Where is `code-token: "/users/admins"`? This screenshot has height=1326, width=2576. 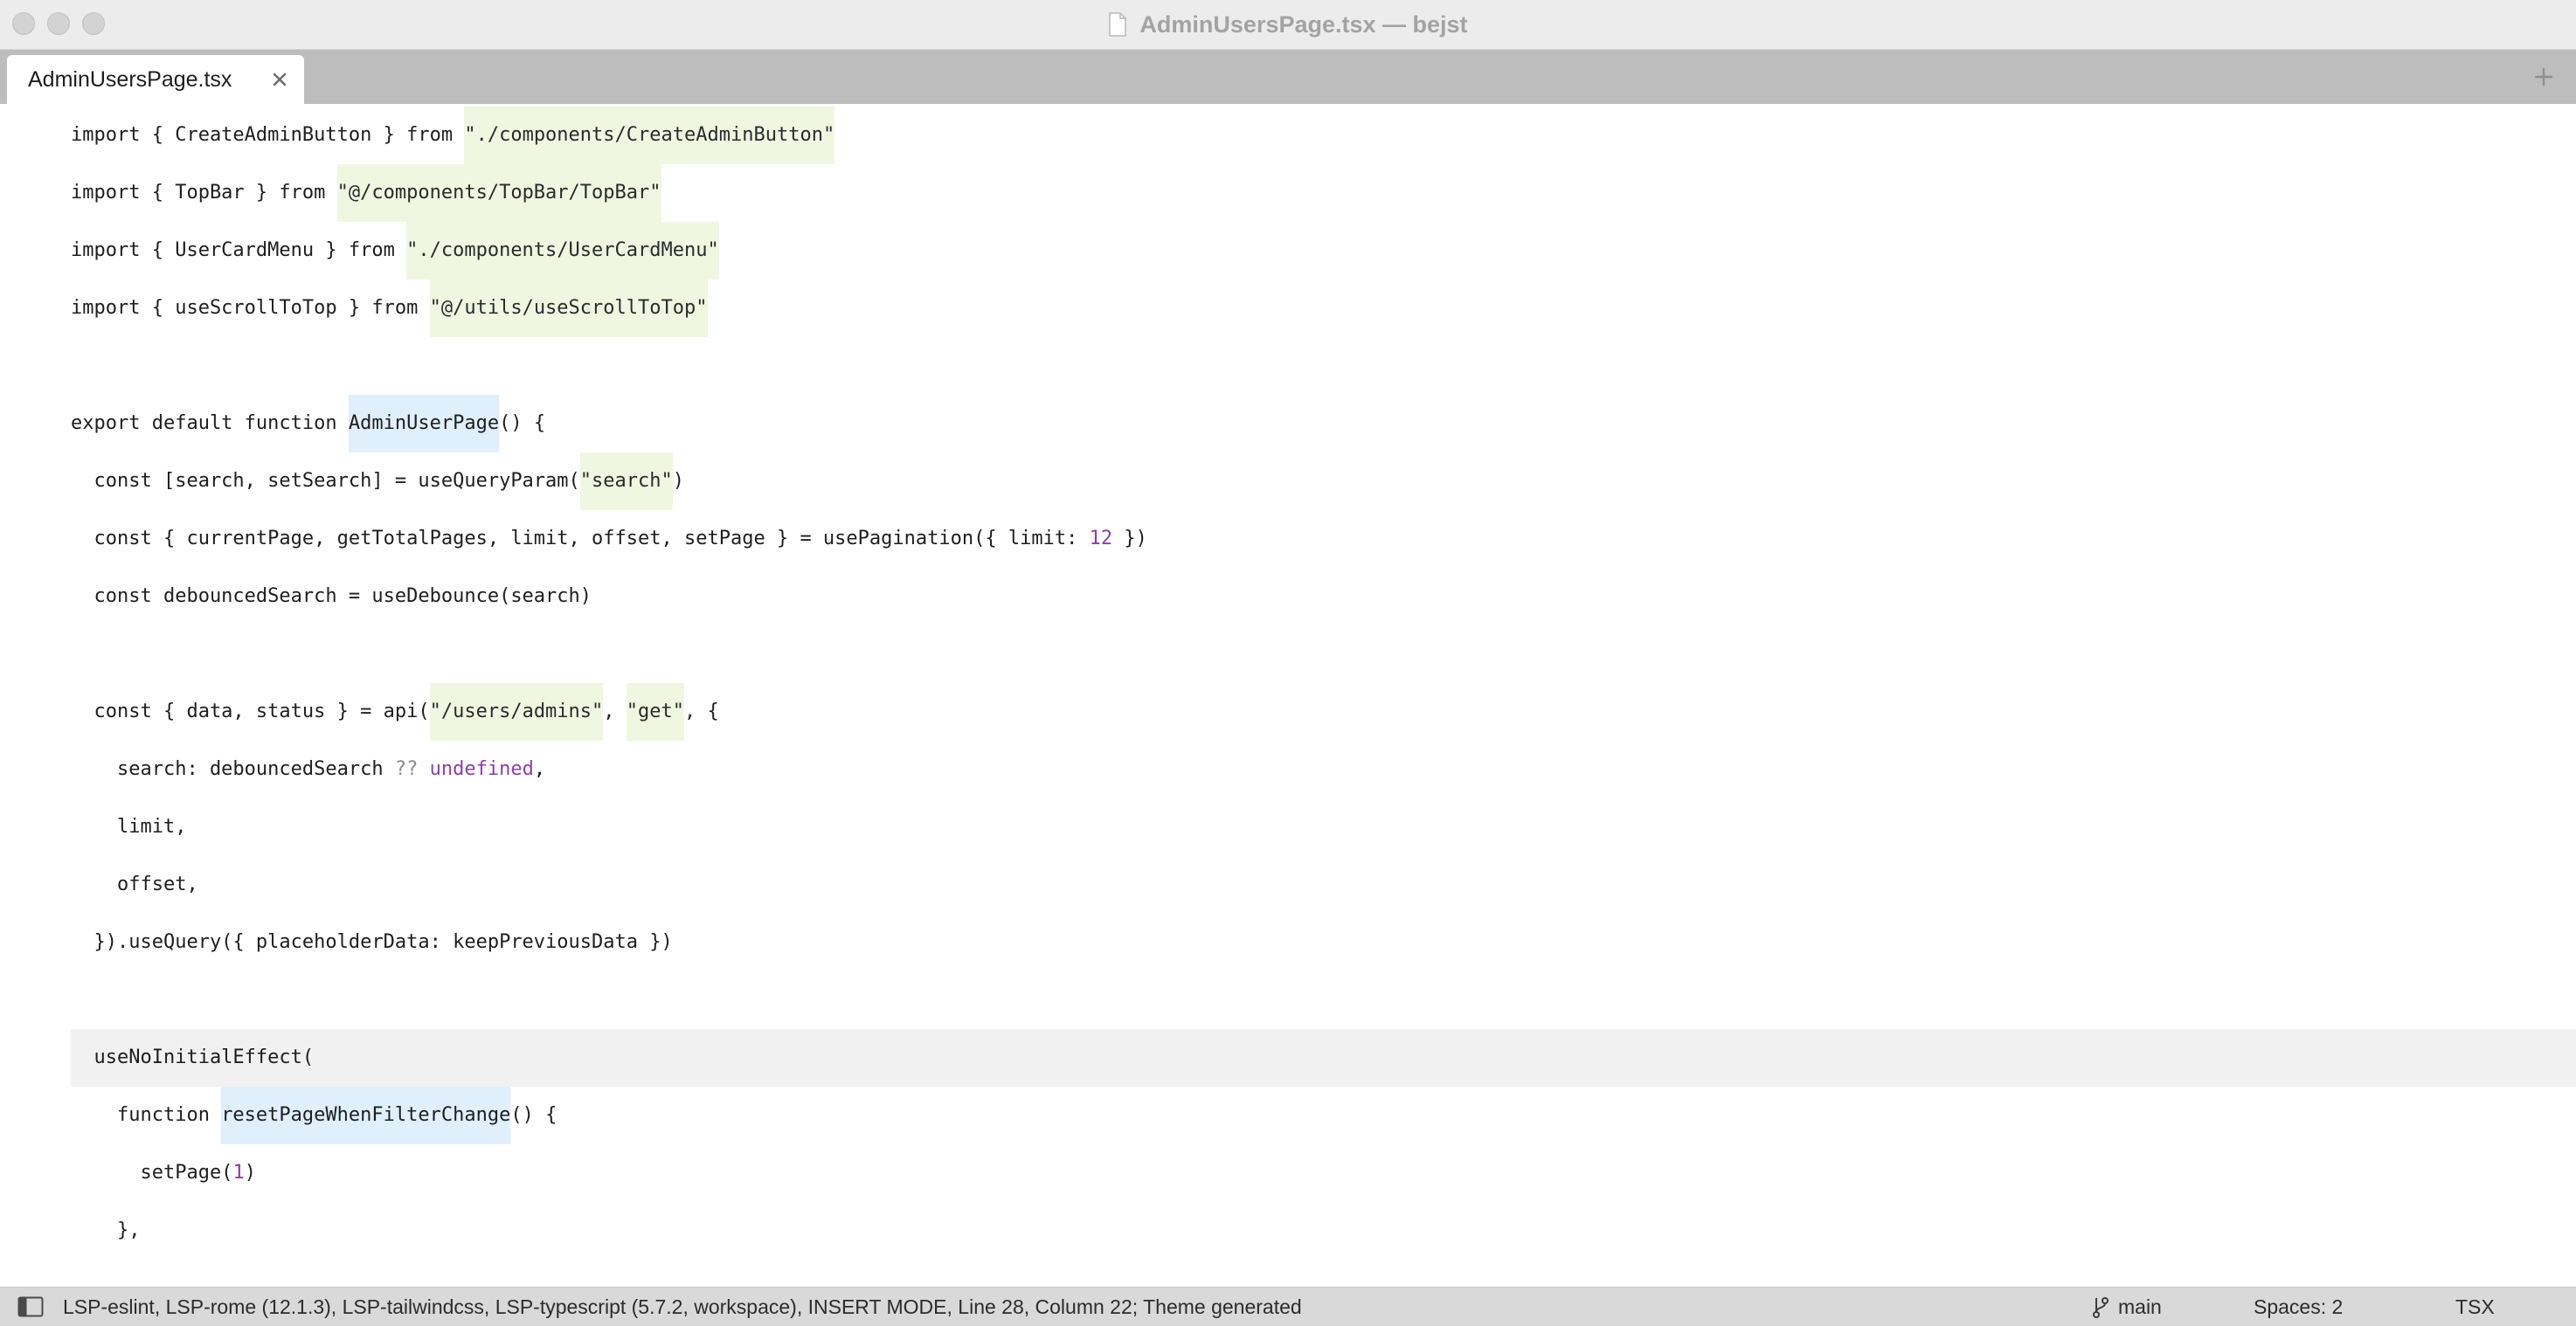 code-token: "/users/admins" is located at coordinates (516, 712).